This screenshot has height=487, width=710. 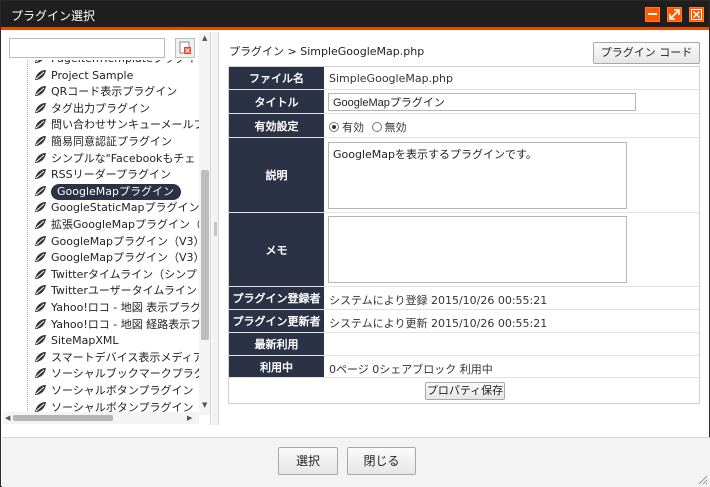 What do you see at coordinates (116, 191) in the screenshot?
I see `tree-item-label: GoogleMapプラグイン` at bounding box center [116, 191].